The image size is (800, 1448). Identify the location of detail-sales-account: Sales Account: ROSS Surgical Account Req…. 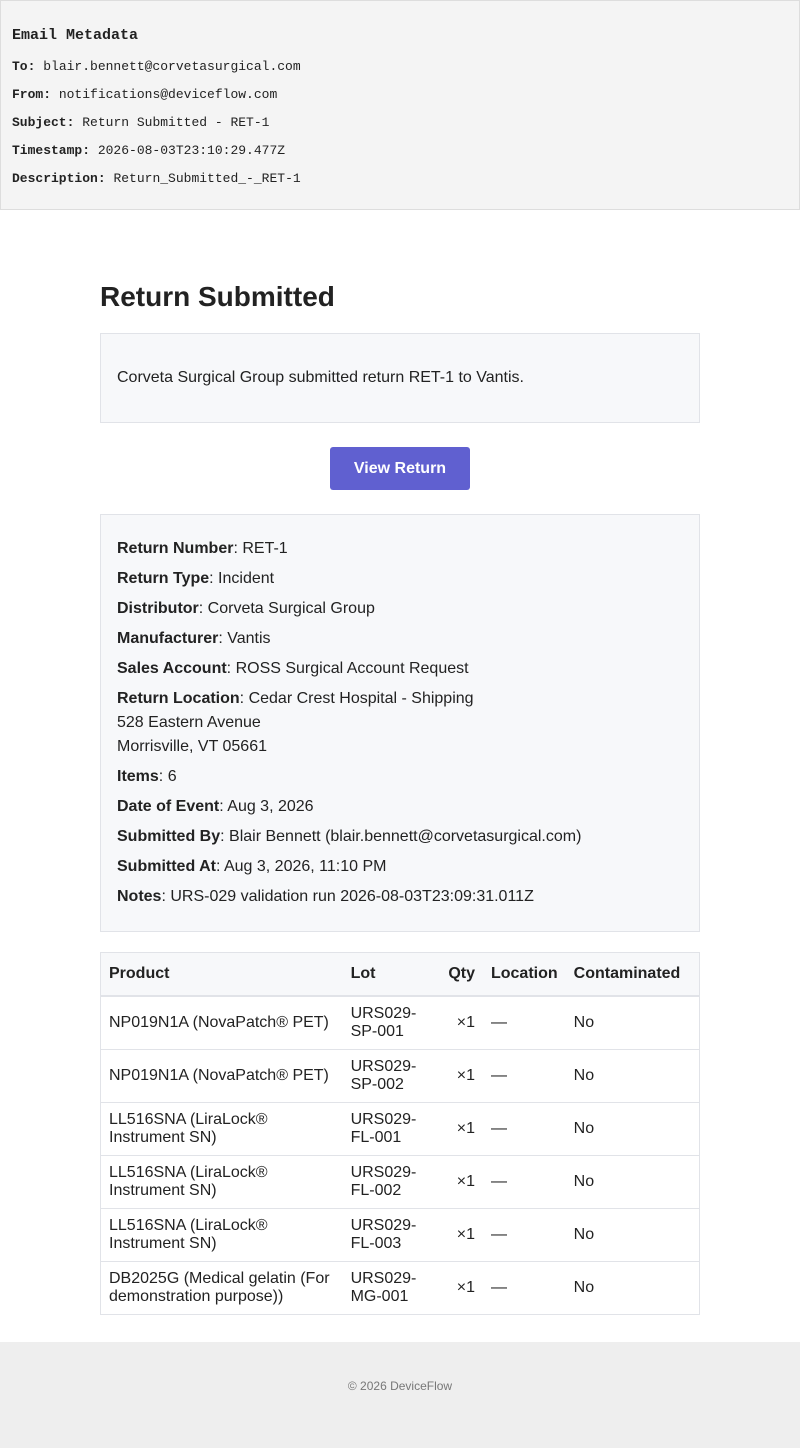
(293, 668).